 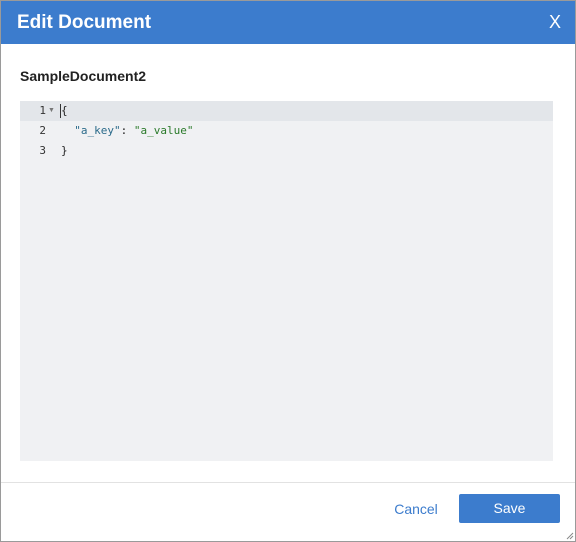 I want to click on code-line: "a_key": "a_value", so click(x=127, y=131).